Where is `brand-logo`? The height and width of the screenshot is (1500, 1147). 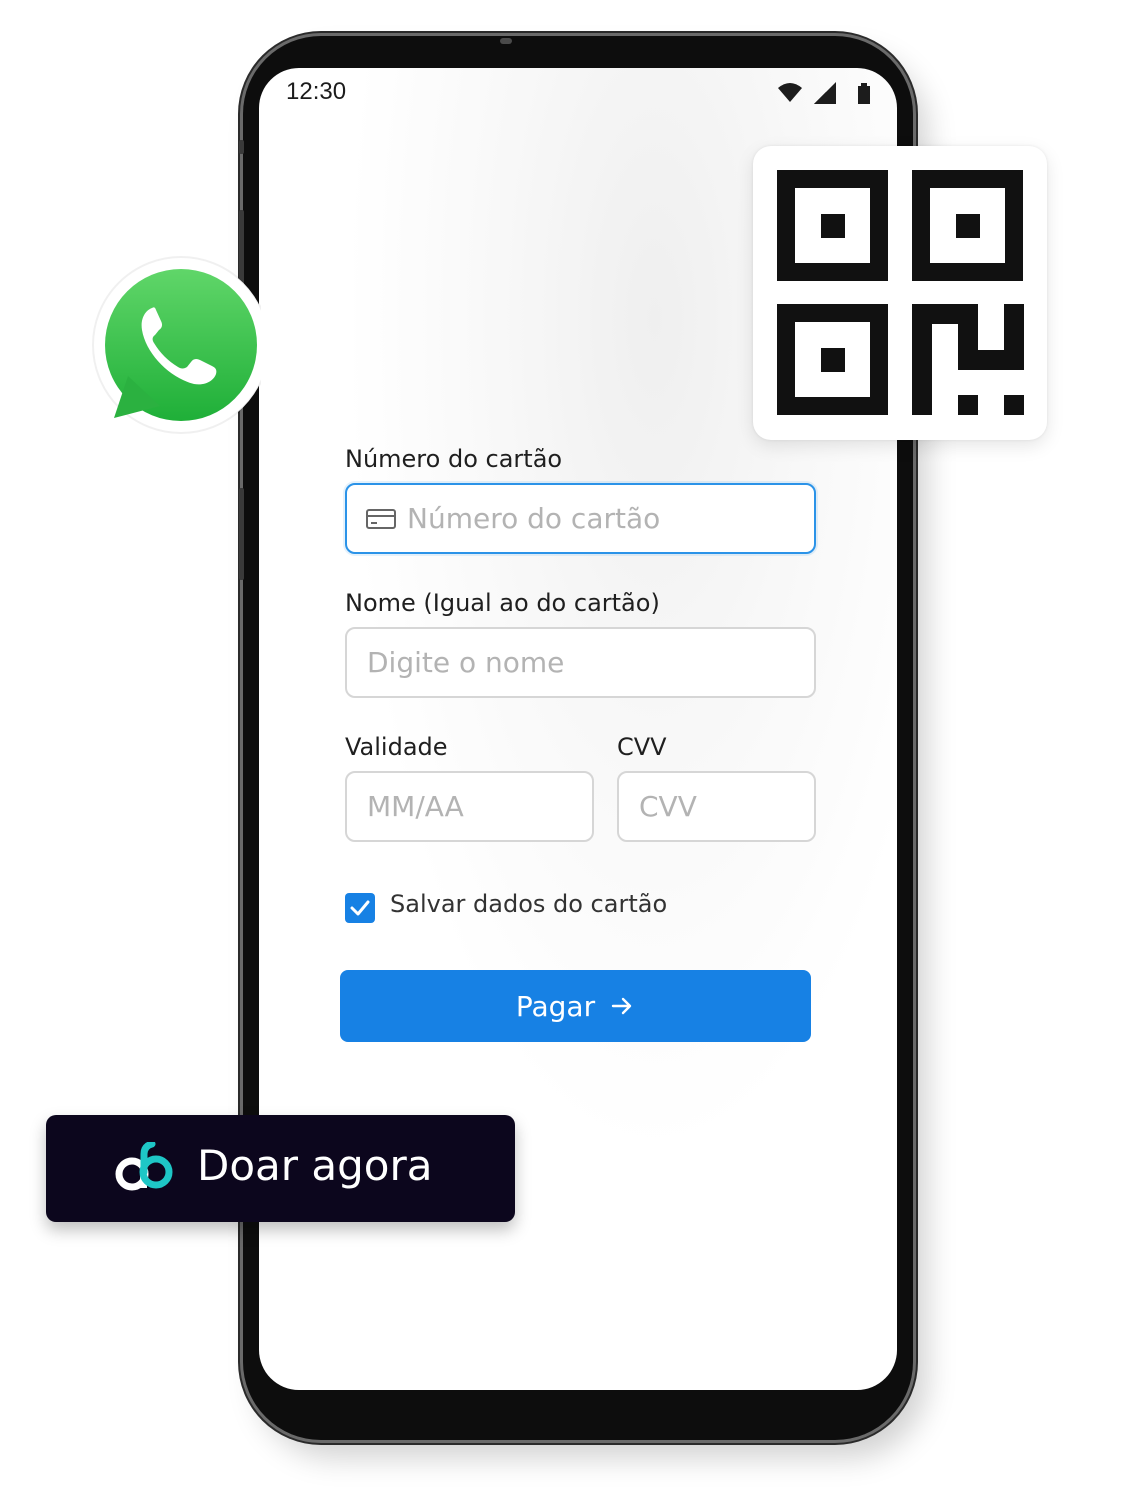 brand-logo is located at coordinates (144, 1166).